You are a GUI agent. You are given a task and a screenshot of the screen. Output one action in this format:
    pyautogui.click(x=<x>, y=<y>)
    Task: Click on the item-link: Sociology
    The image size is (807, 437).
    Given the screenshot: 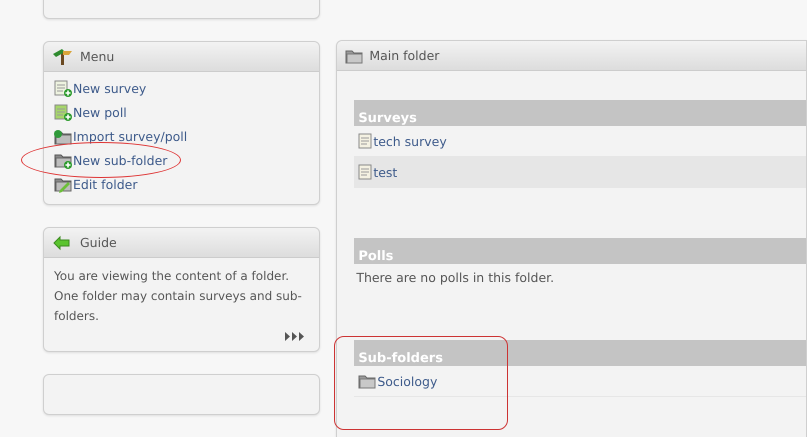 What is the action you would take?
    pyautogui.click(x=407, y=381)
    